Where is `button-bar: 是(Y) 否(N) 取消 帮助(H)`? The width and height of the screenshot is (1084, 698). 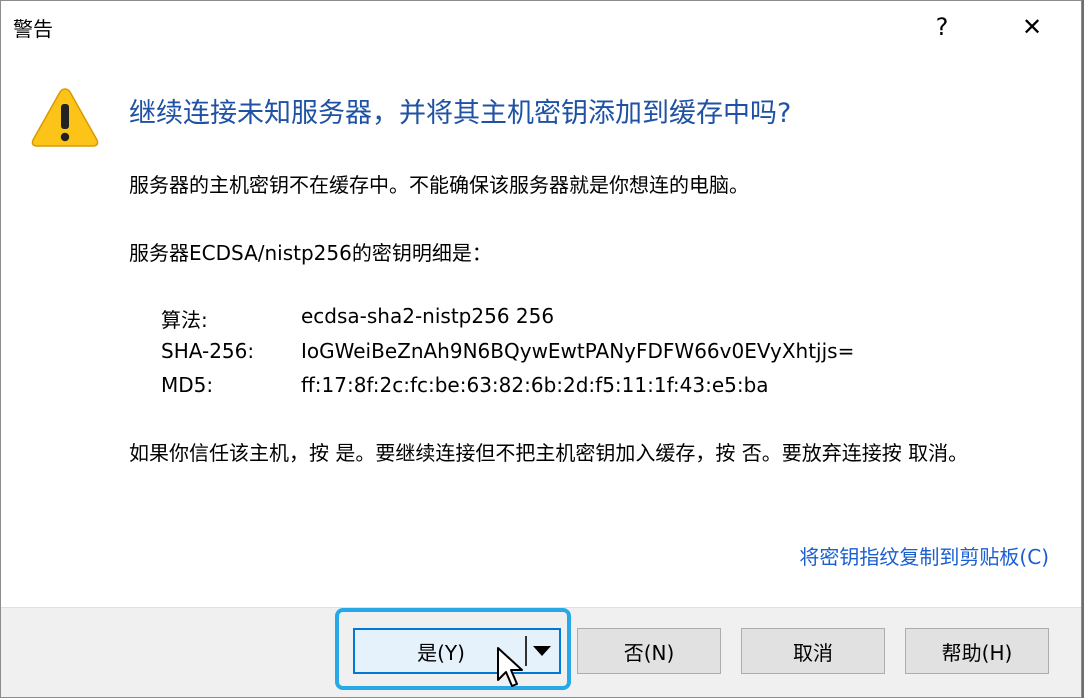
button-bar: 是(Y) 否(N) 取消 帮助(H) is located at coordinates (541, 652).